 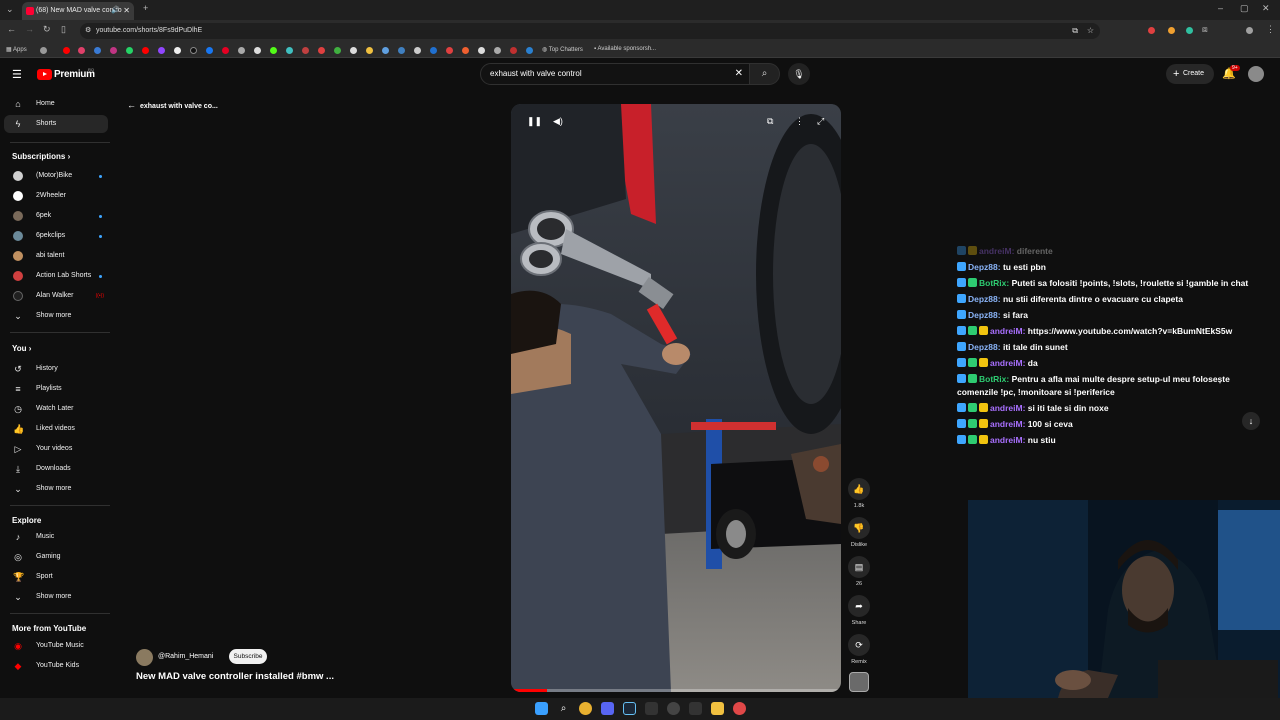 What do you see at coordinates (113, 50) in the screenshot?
I see `bookmark-instagram-icon` at bounding box center [113, 50].